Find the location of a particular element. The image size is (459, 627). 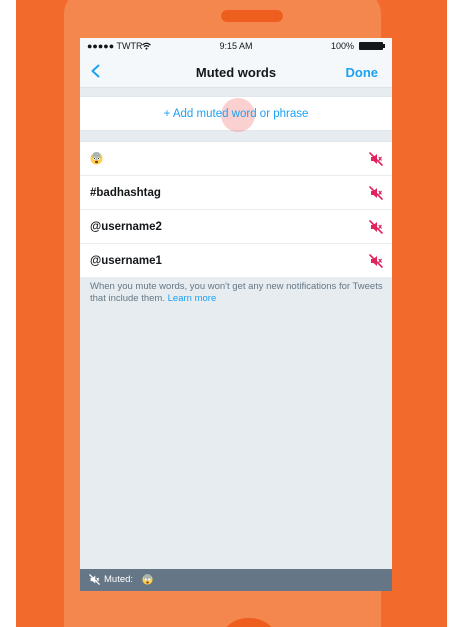

toast-label: Muted: is located at coordinates (119, 579).